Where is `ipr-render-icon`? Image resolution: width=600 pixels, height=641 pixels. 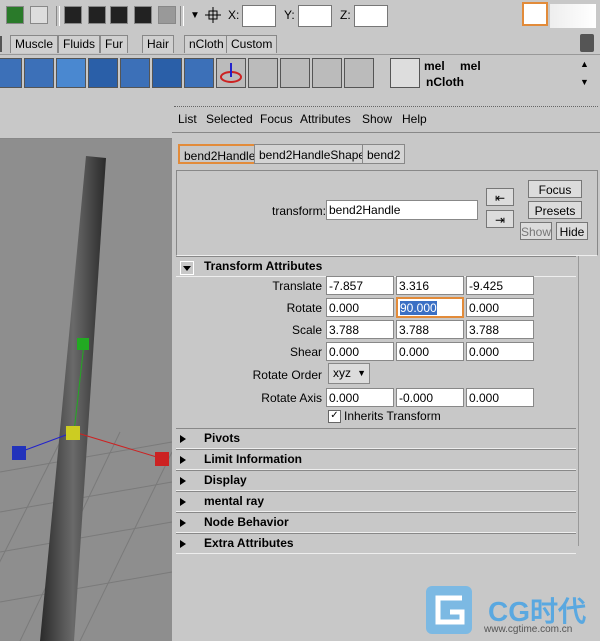 ipr-render-icon is located at coordinates (119, 15).